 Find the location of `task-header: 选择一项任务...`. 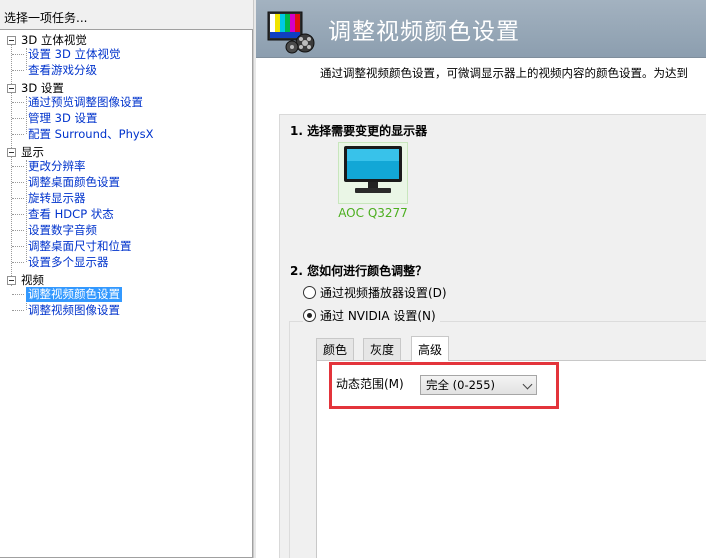

task-header: 选择一项任务... is located at coordinates (46, 18).